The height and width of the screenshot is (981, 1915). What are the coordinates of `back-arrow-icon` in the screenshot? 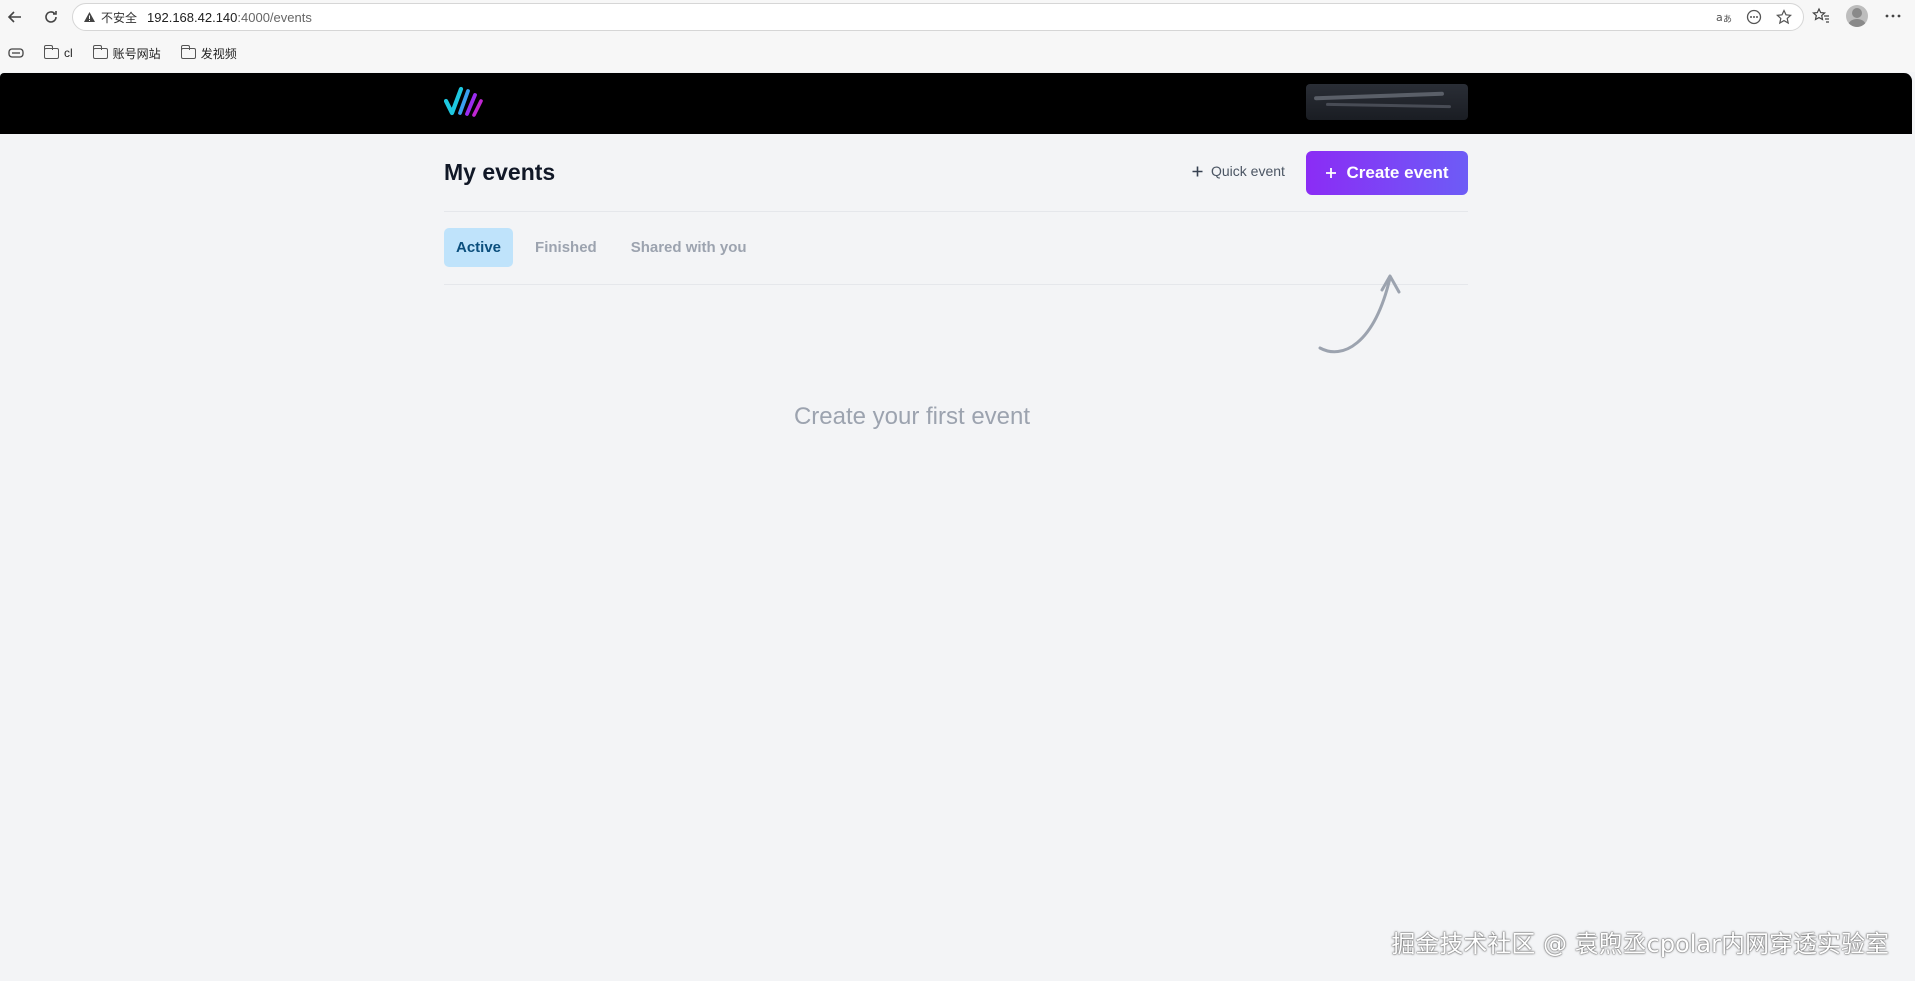 It's located at (14, 17).